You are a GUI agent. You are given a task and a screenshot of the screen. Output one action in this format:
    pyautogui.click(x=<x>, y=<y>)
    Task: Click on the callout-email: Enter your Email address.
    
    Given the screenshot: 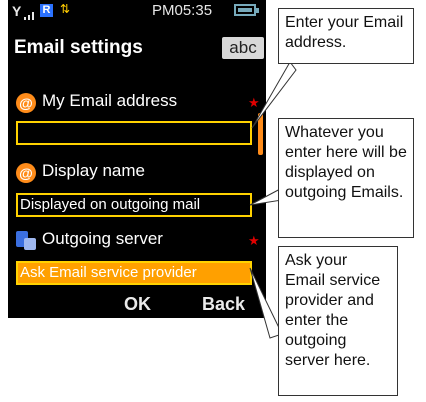 What is the action you would take?
    pyautogui.click(x=346, y=36)
    